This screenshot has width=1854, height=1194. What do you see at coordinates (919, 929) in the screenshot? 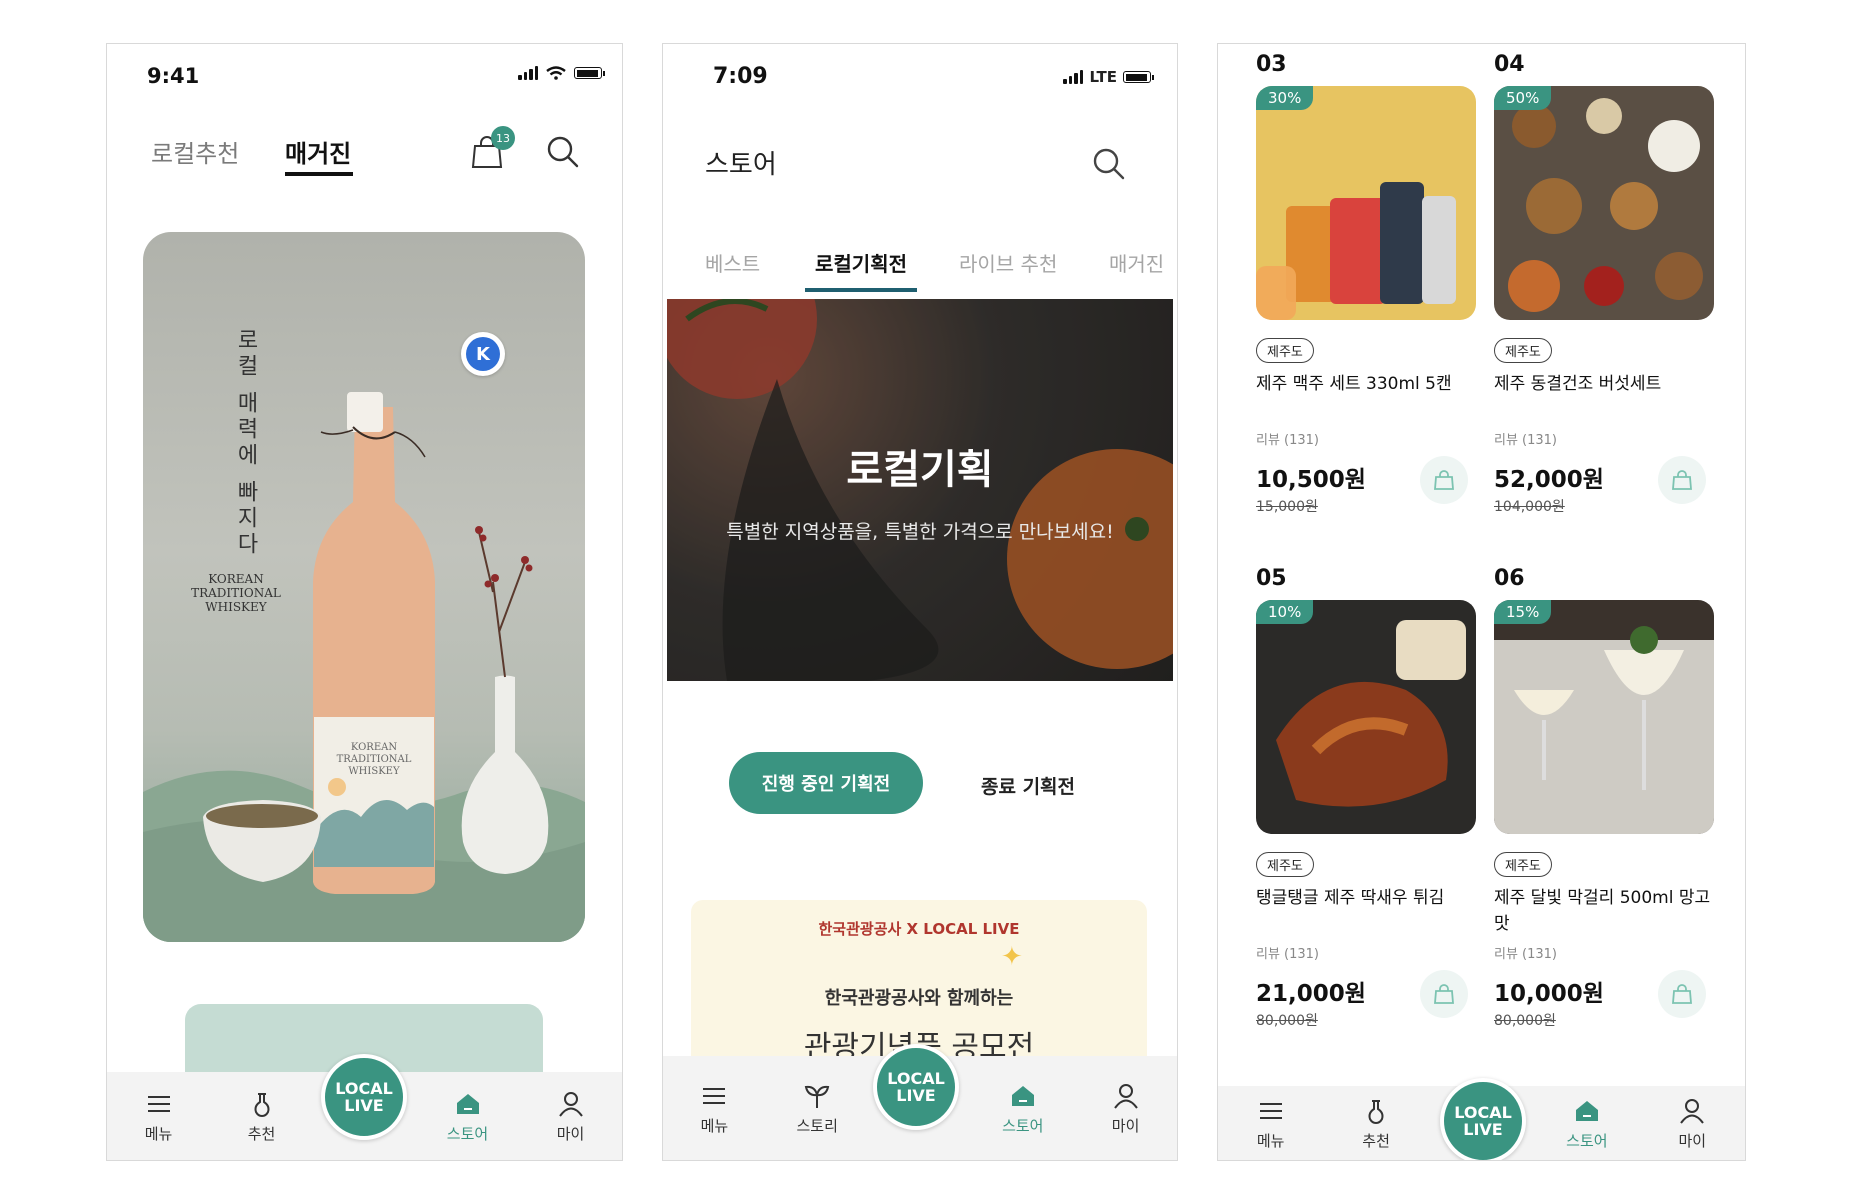
I see `promo-logos: 한국관광공사 X LOCAL LIVE` at bounding box center [919, 929].